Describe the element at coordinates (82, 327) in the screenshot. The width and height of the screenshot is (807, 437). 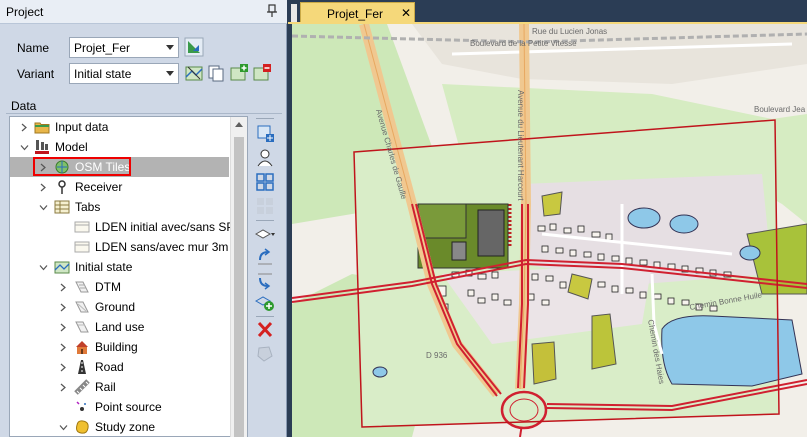
I see `land-use-icon` at that location.